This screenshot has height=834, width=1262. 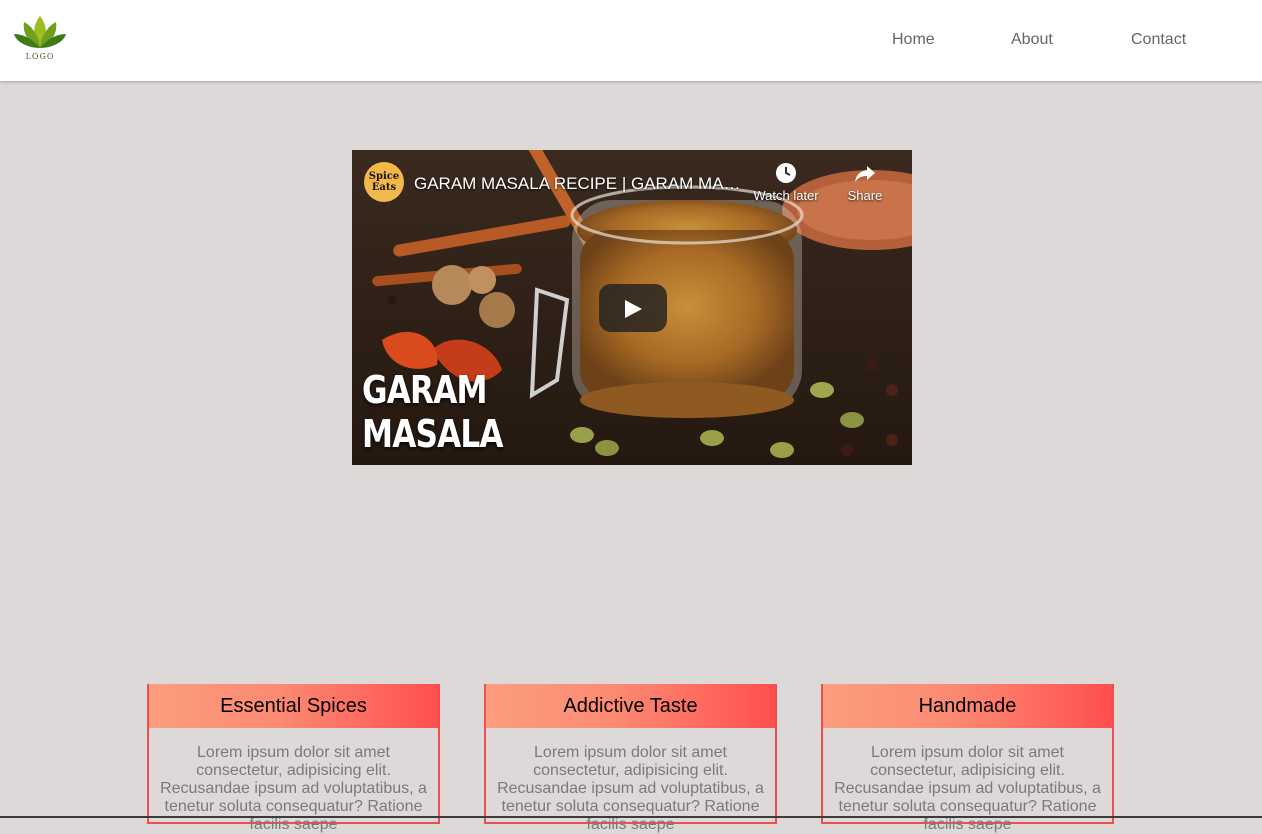 I want to click on lotus-logo-icon, so click(x=40, y=32).